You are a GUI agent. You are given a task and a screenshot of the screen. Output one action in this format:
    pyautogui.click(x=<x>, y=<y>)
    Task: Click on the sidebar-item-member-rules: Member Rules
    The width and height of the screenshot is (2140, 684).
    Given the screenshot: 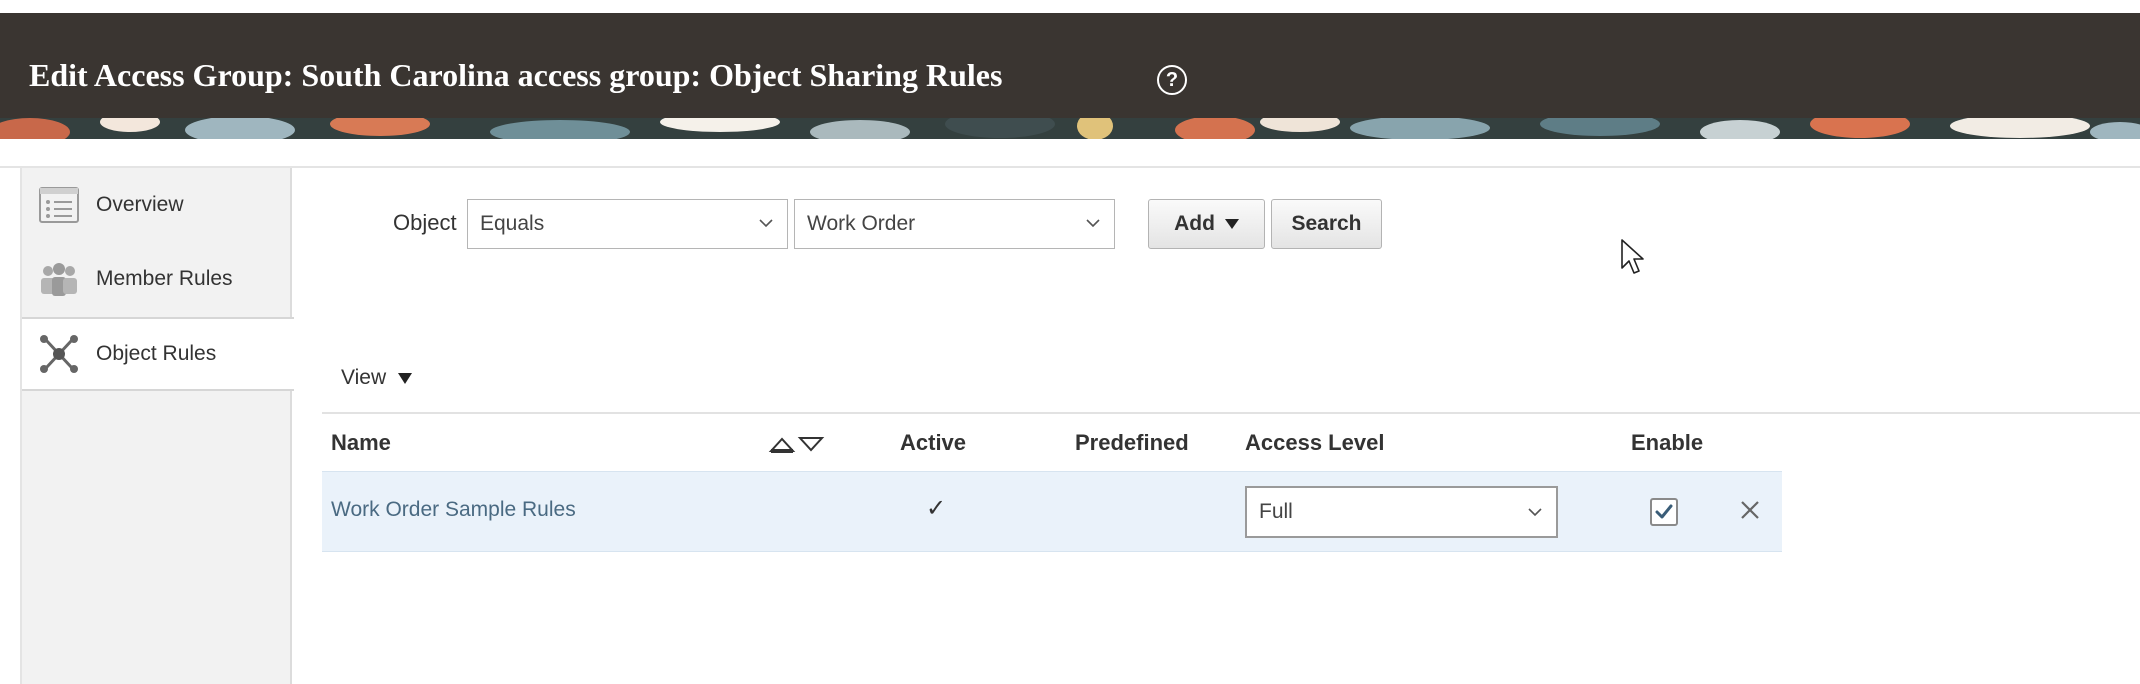 What is the action you would take?
    pyautogui.click(x=157, y=279)
    